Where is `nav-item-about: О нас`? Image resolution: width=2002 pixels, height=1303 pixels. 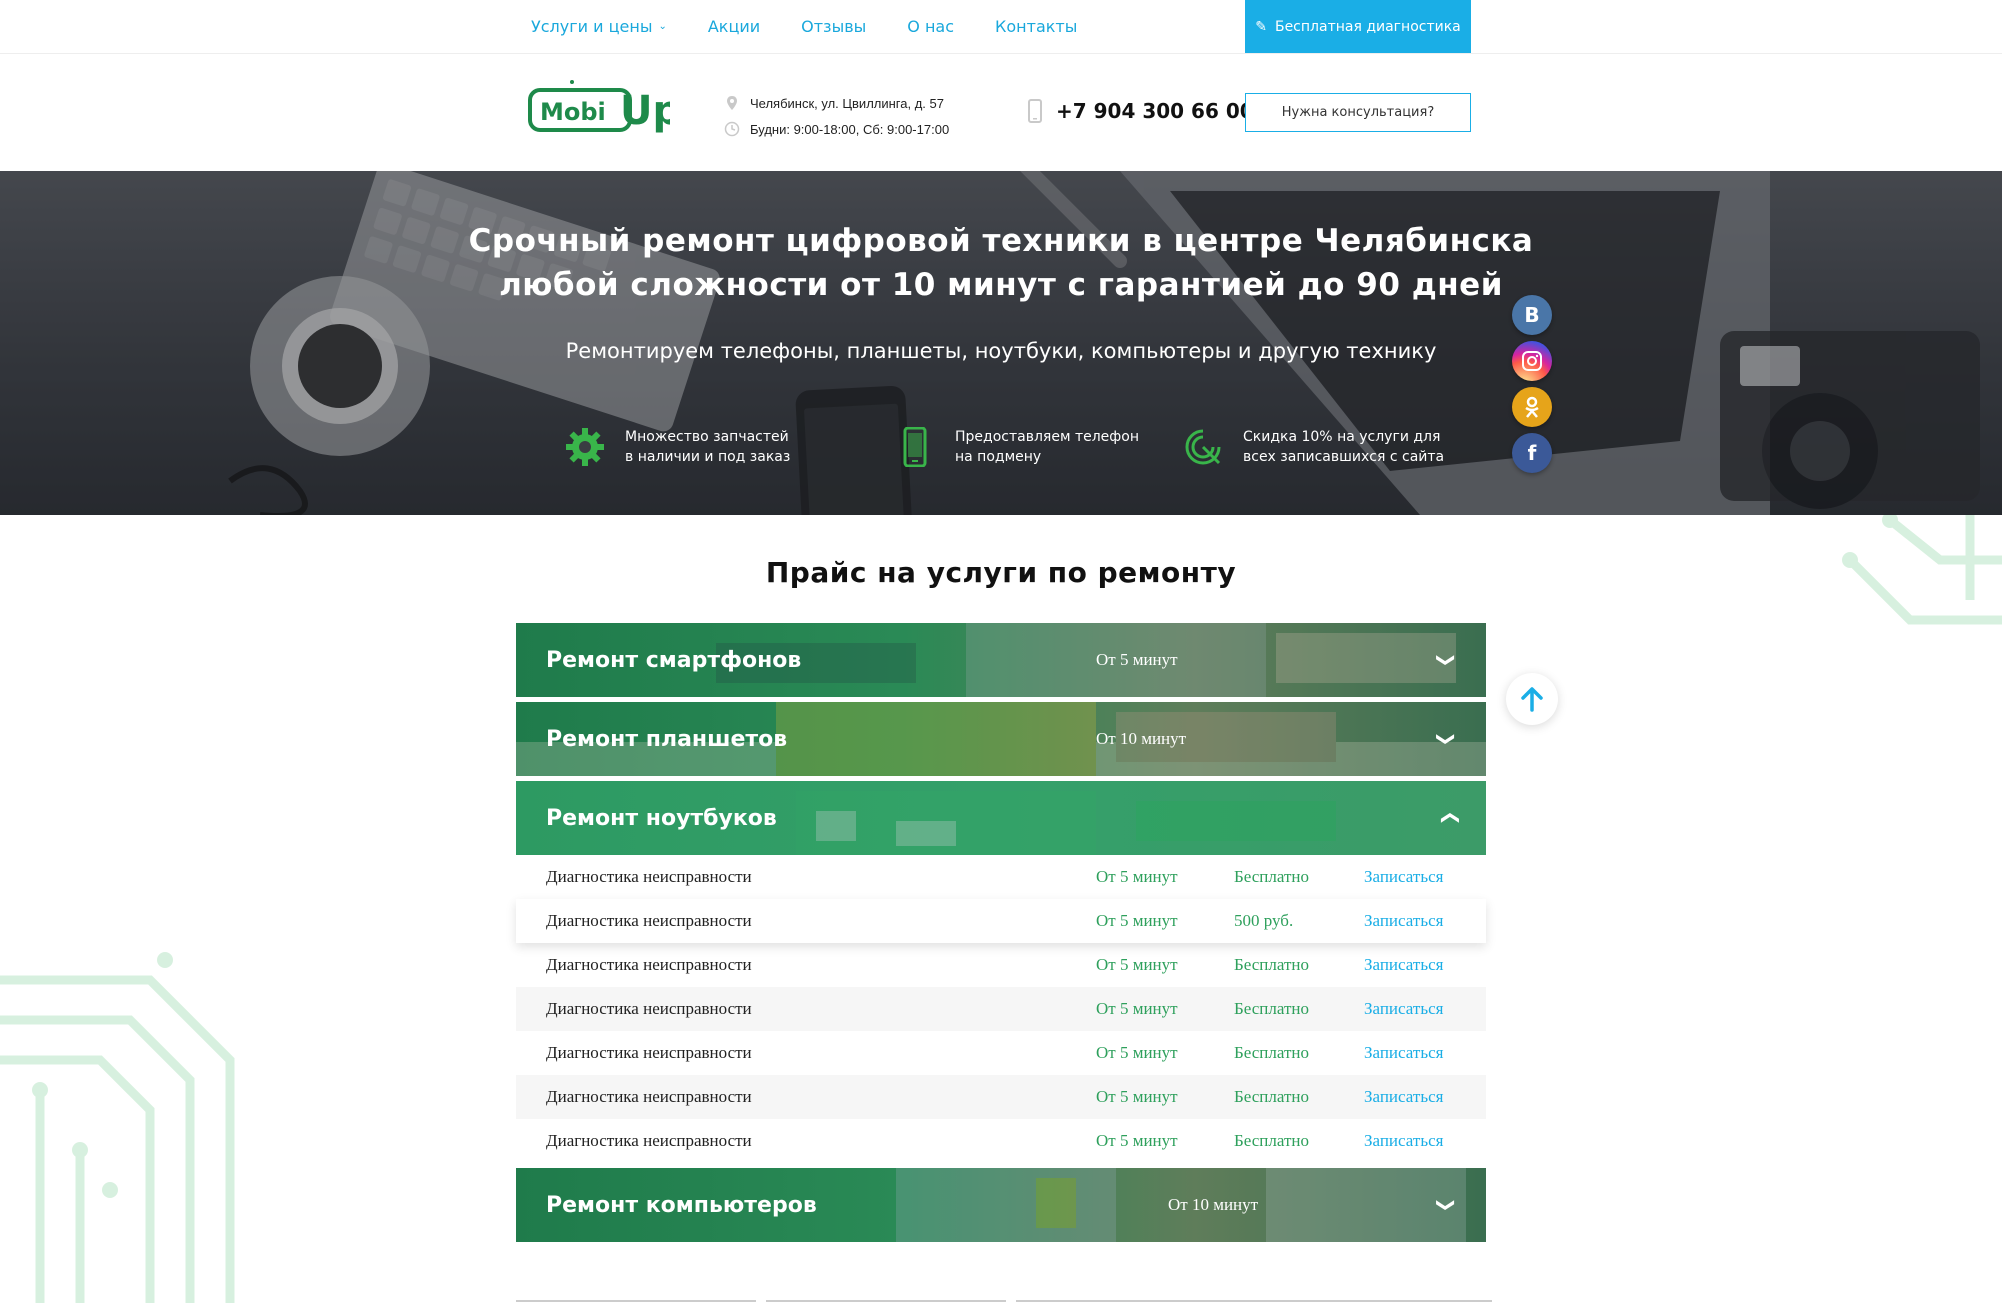
nav-item-about: О нас is located at coordinates (930, 26).